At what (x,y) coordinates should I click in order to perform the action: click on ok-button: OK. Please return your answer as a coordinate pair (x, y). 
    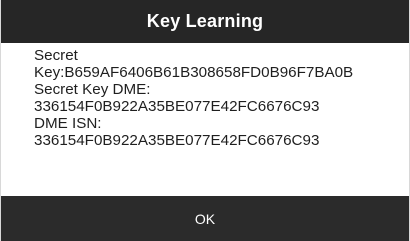
    Looking at the image, I should click on (205, 219).